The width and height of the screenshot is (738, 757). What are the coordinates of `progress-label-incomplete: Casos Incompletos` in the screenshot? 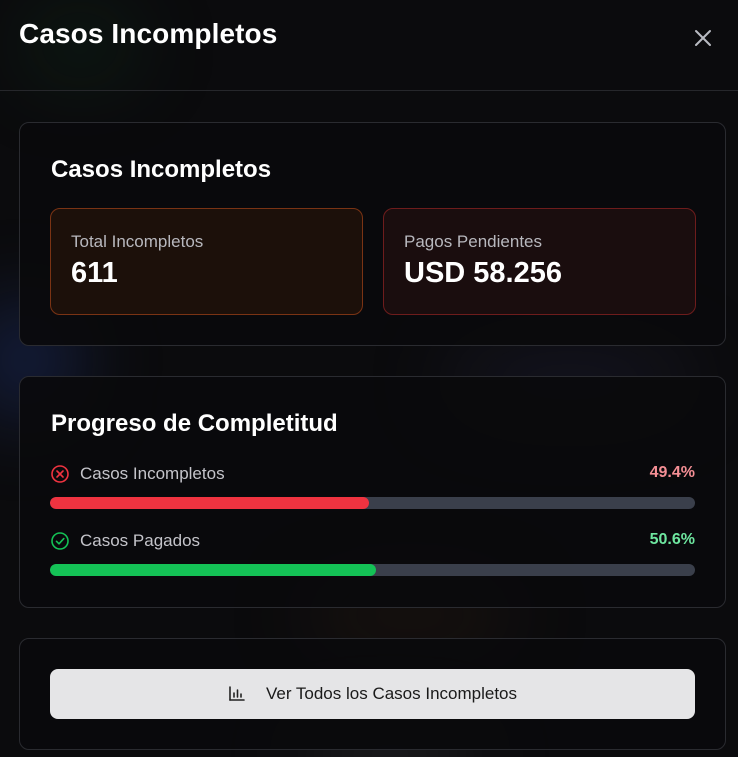 It's located at (152, 473).